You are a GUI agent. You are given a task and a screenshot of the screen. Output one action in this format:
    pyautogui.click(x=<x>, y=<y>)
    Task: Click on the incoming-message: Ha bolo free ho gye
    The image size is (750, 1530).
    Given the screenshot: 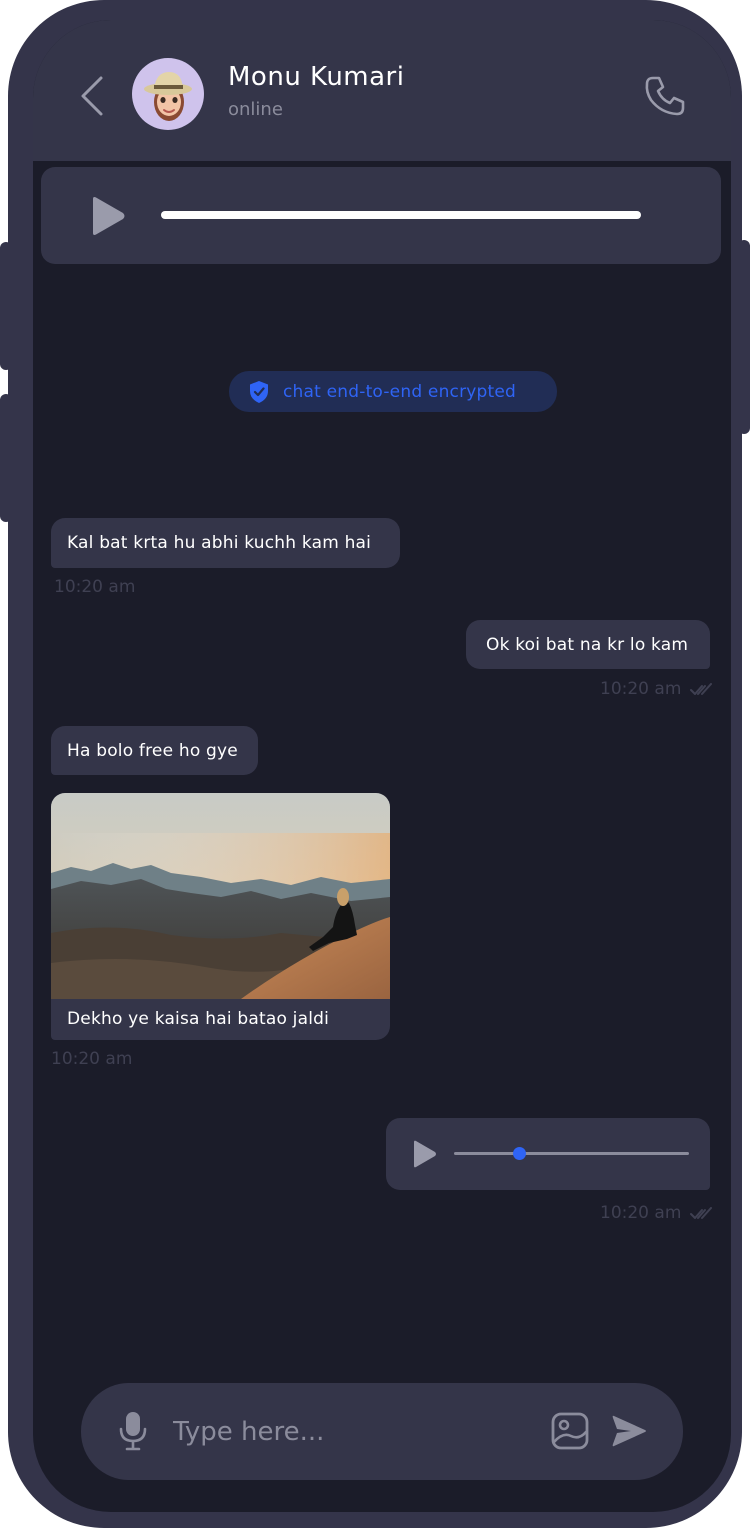 What is the action you would take?
    pyautogui.click(x=154, y=750)
    